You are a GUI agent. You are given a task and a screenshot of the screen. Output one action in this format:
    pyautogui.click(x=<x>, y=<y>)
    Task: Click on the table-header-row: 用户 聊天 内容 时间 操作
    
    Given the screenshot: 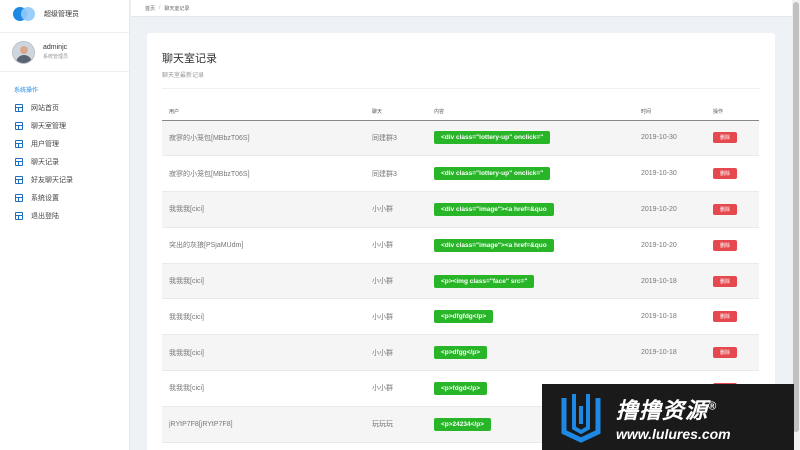 What is the action you would take?
    pyautogui.click(x=460, y=112)
    